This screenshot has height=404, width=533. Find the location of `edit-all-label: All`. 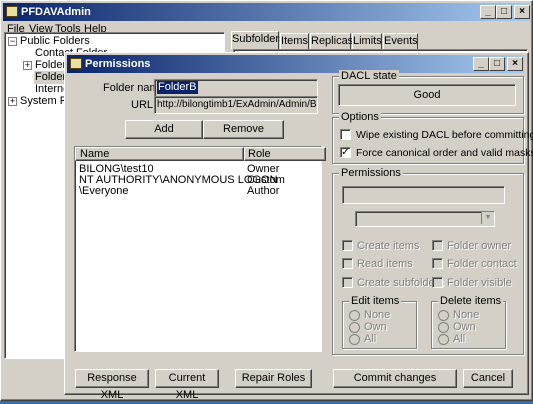

edit-all-label: All is located at coordinates (370, 339).